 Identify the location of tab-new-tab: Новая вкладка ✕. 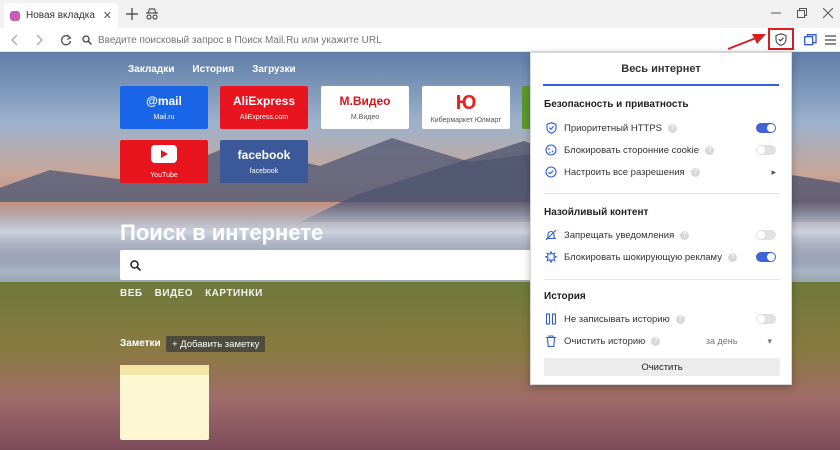
(61, 15).